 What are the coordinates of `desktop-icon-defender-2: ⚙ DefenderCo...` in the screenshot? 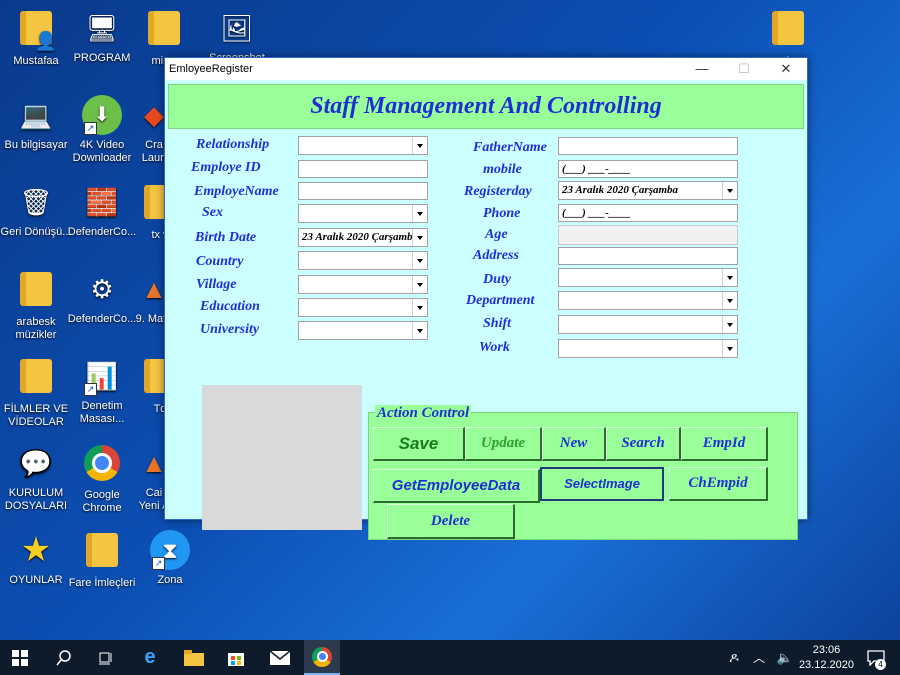 It's located at (102, 297).